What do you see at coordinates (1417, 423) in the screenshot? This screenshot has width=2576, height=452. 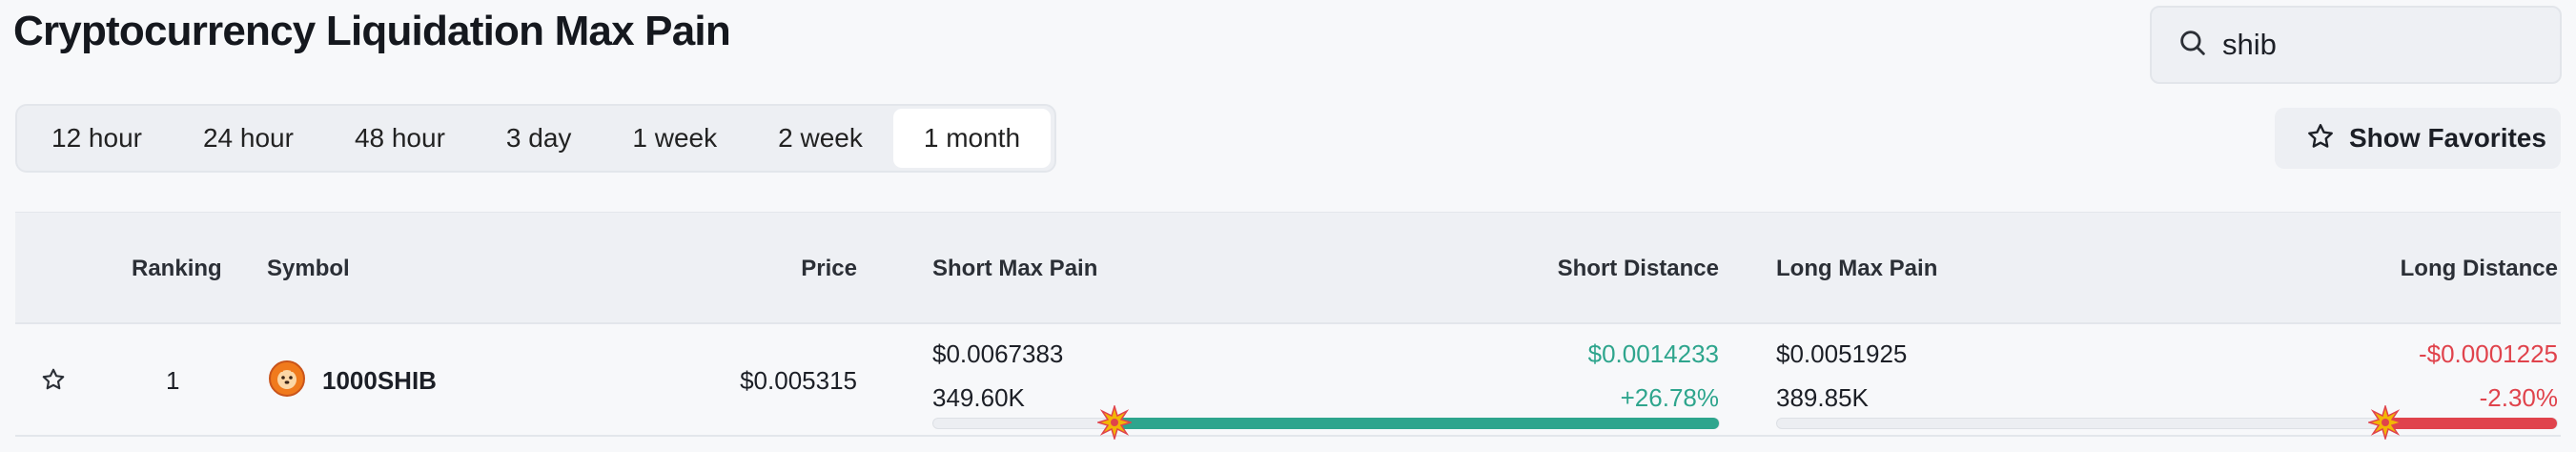 I see `short-distance-bar-fill` at bounding box center [1417, 423].